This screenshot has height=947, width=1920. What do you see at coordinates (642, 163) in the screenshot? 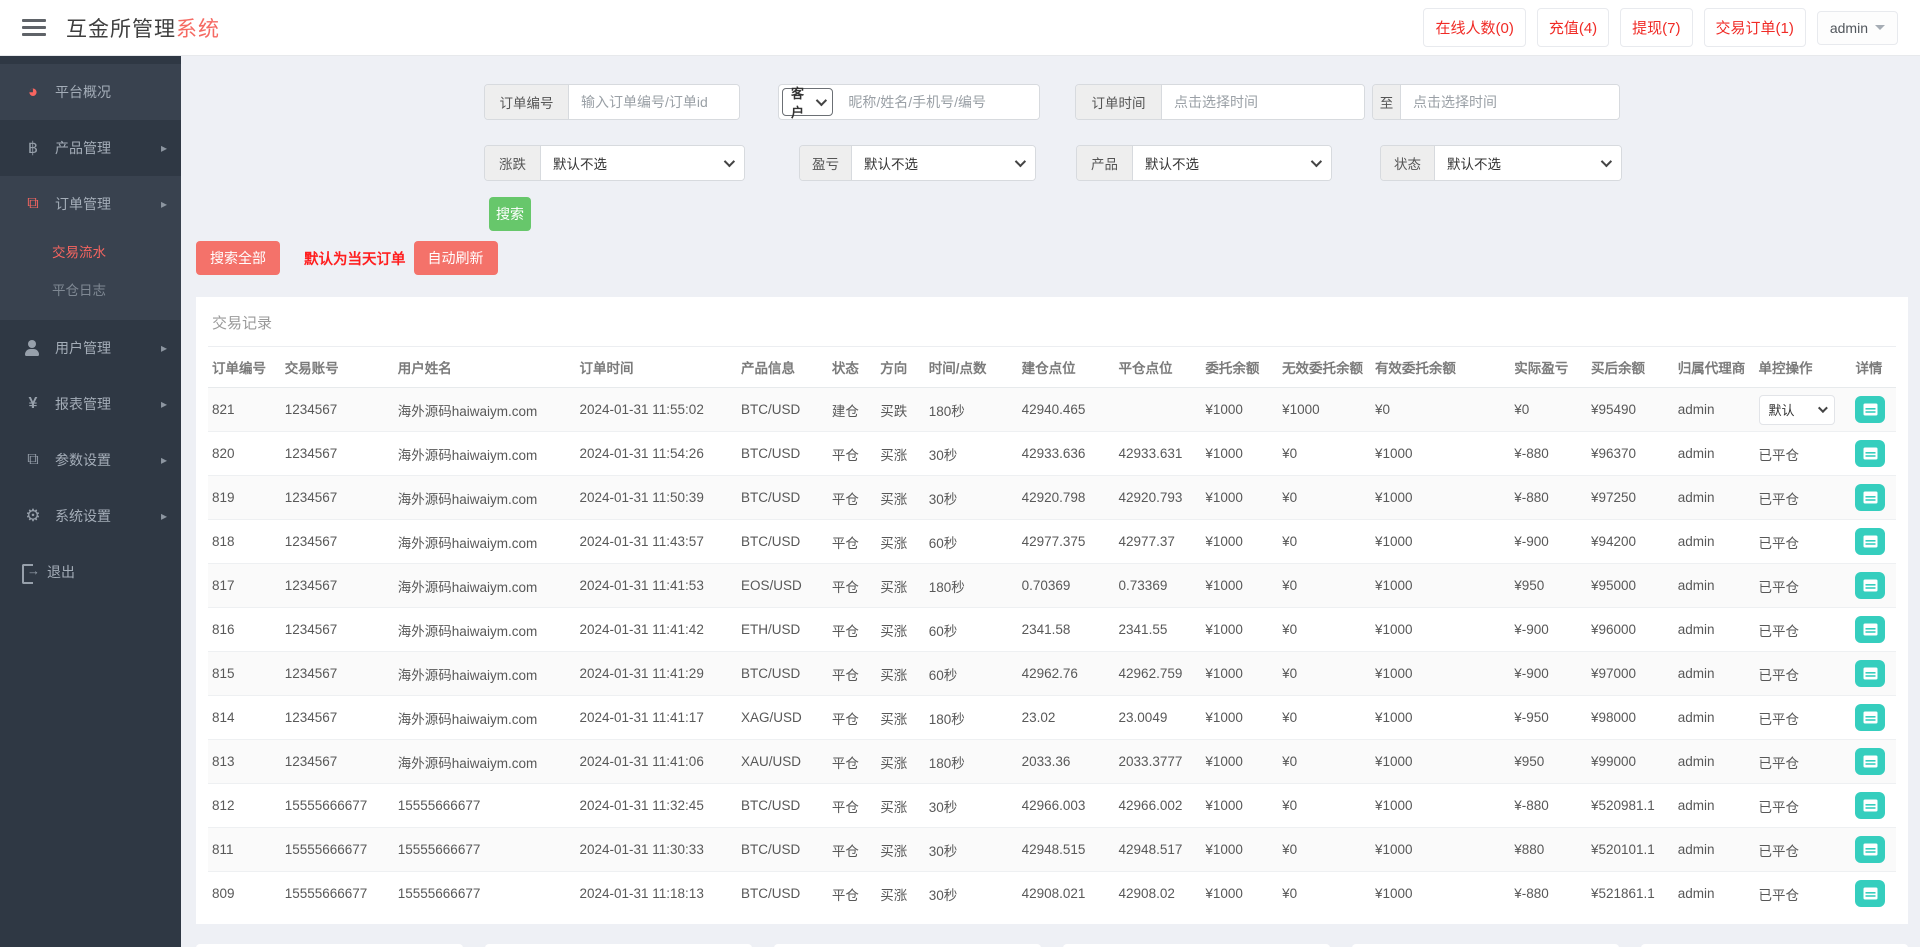
I see `updown-select: 默认不选` at bounding box center [642, 163].